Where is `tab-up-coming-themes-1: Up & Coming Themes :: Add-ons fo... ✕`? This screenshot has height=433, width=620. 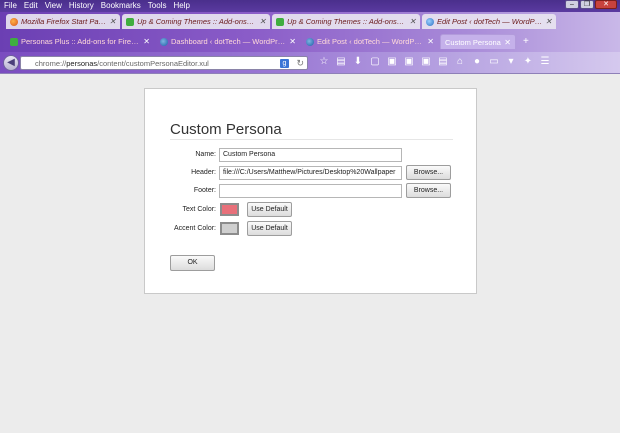 tab-up-coming-themes-1: Up & Coming Themes :: Add-ons fo... ✕ is located at coordinates (196, 21).